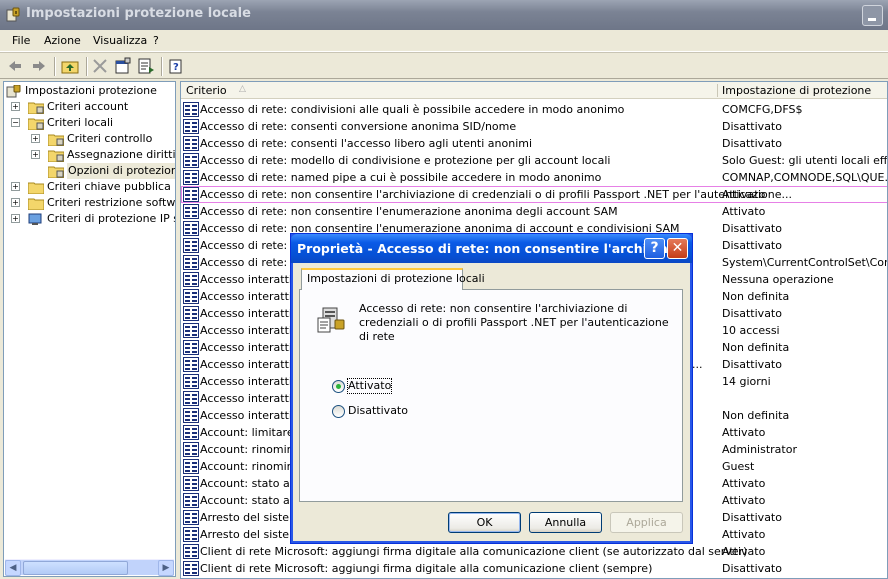  Describe the element at coordinates (242, 89) in the screenshot. I see `sort-indicator-icon: △` at that location.